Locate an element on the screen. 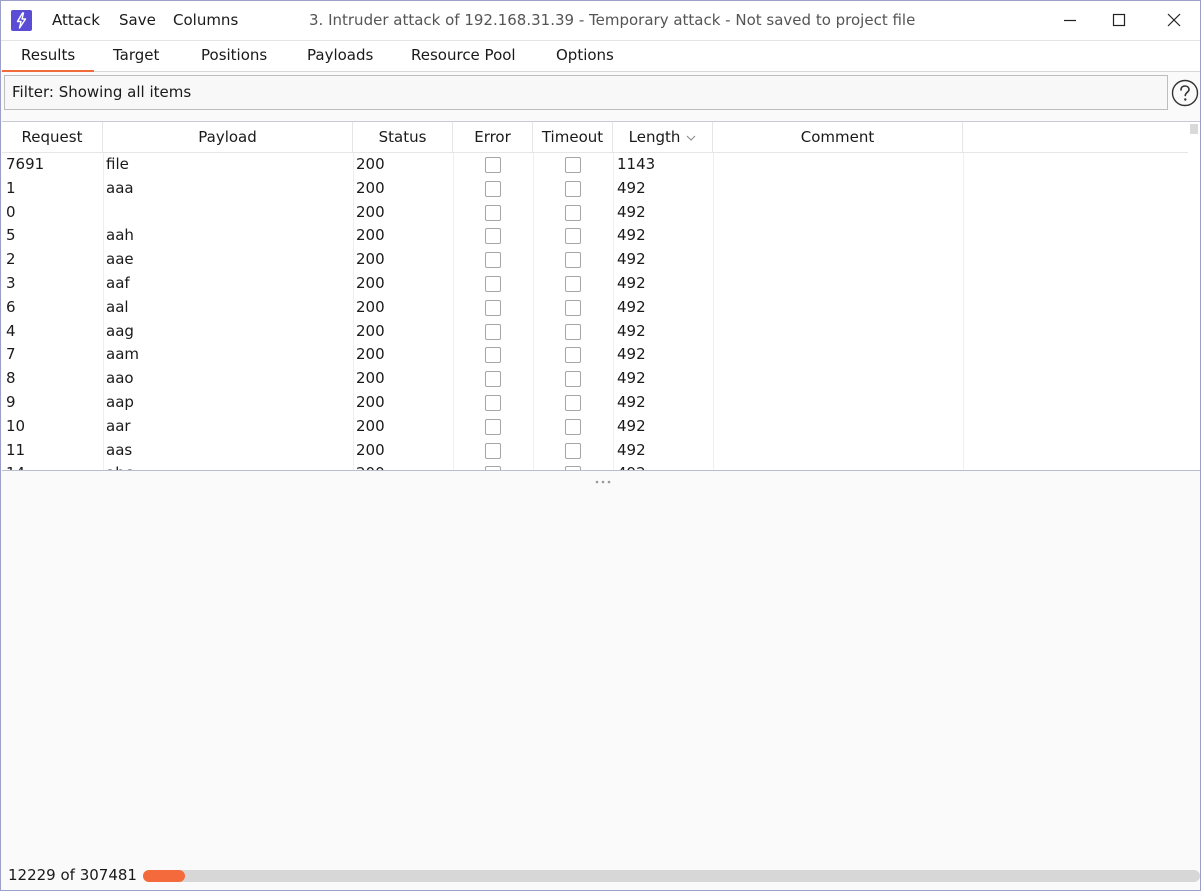  table-row: 7691 file 200 1143 is located at coordinates (595, 165).